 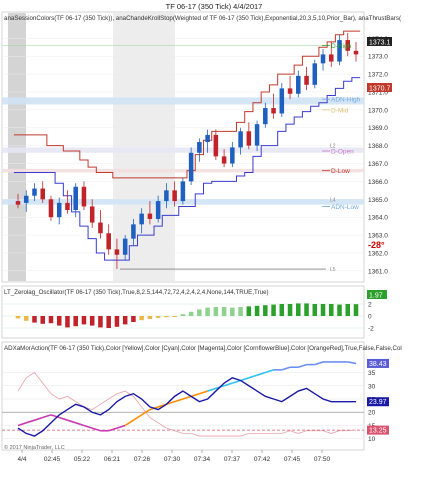 I want to click on time-tick-label: 02:45, so click(x=52, y=459).